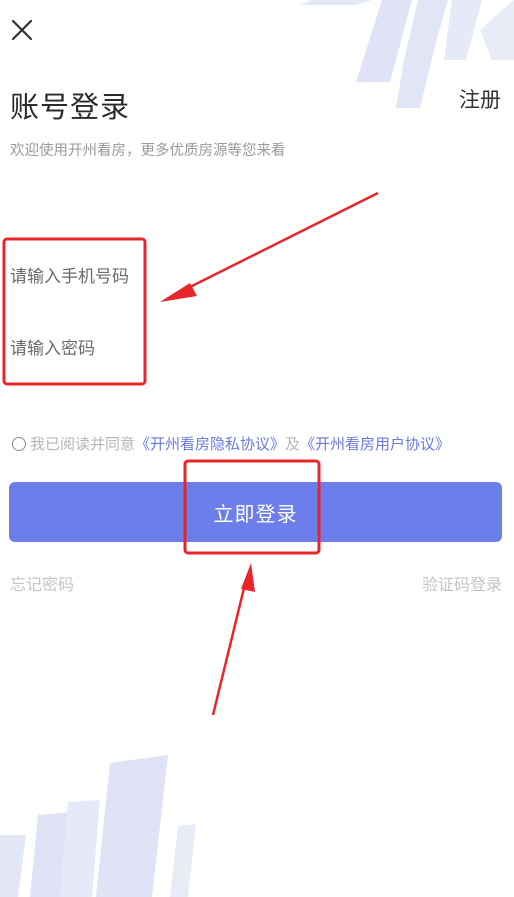 Image resolution: width=514 pixels, height=897 pixels. I want to click on privacy-policy-link: 《开州看房隐私协议》, so click(210, 443).